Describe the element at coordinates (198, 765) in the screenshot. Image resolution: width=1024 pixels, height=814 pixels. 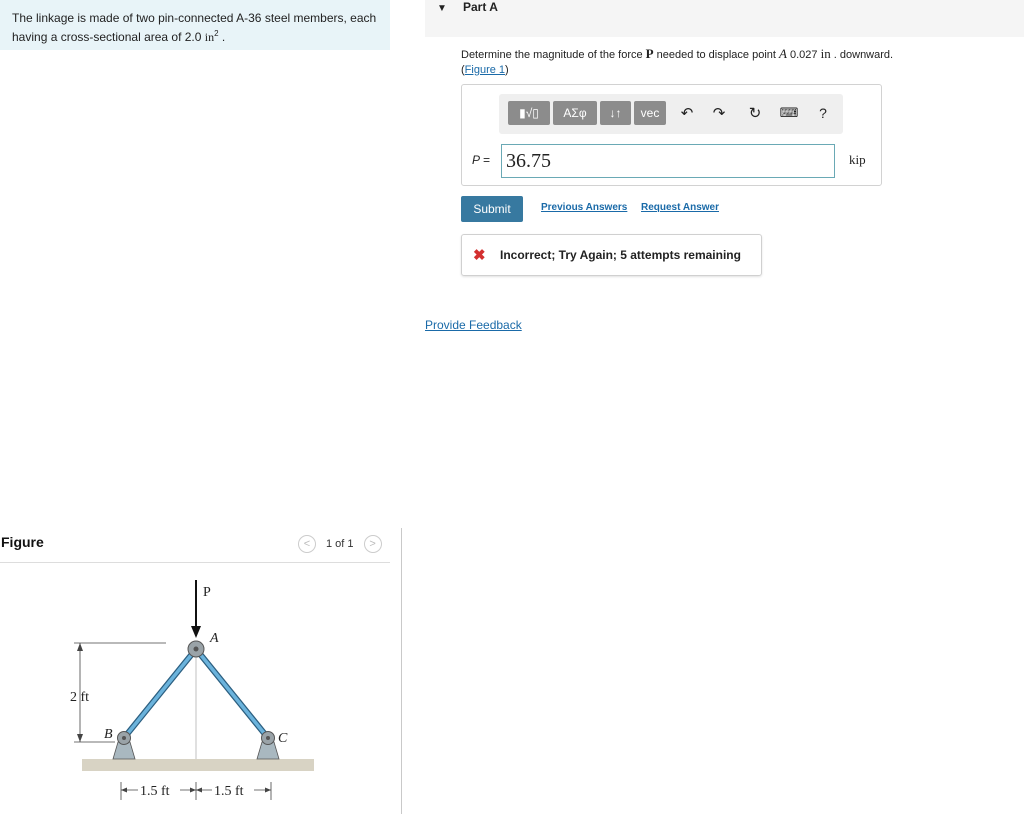
I see `ground-base` at that location.